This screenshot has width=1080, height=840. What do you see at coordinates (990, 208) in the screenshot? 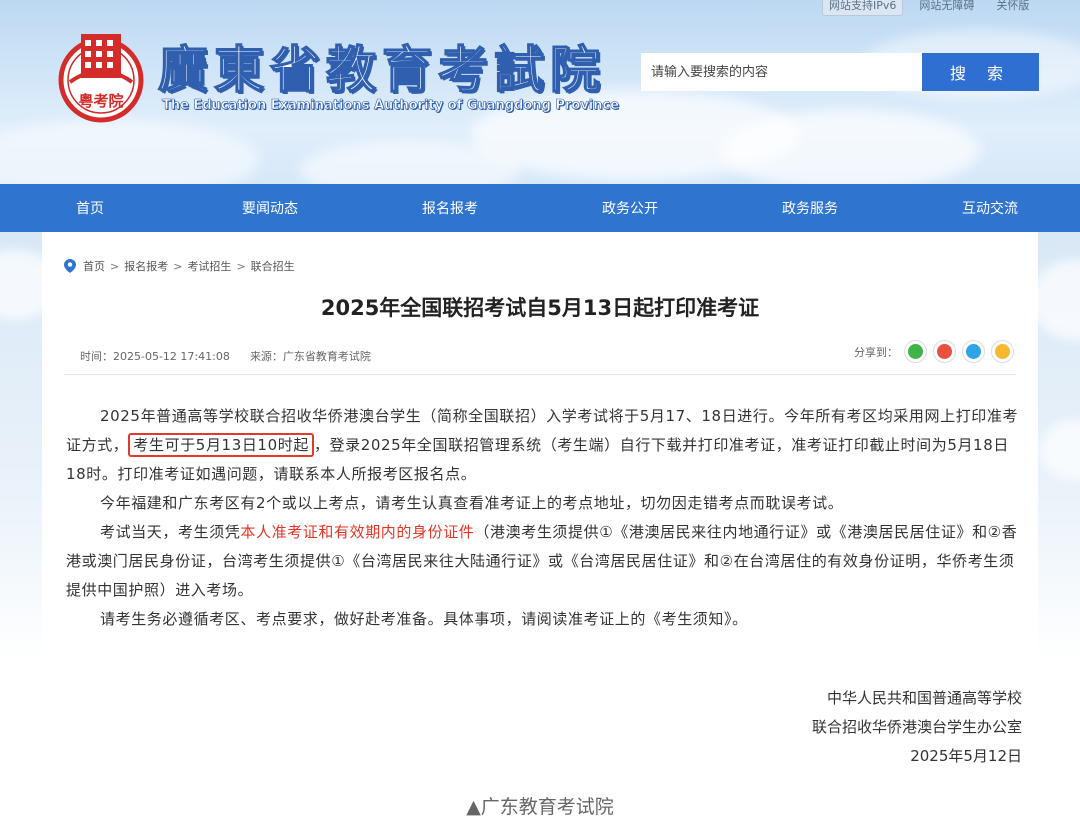
I see `nav-item-interaction: 互动交流` at bounding box center [990, 208].